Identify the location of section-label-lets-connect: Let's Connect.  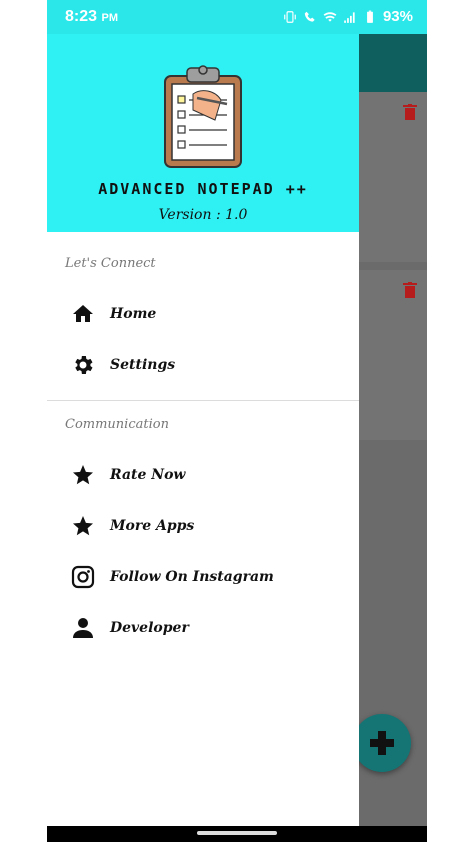
(110, 263).